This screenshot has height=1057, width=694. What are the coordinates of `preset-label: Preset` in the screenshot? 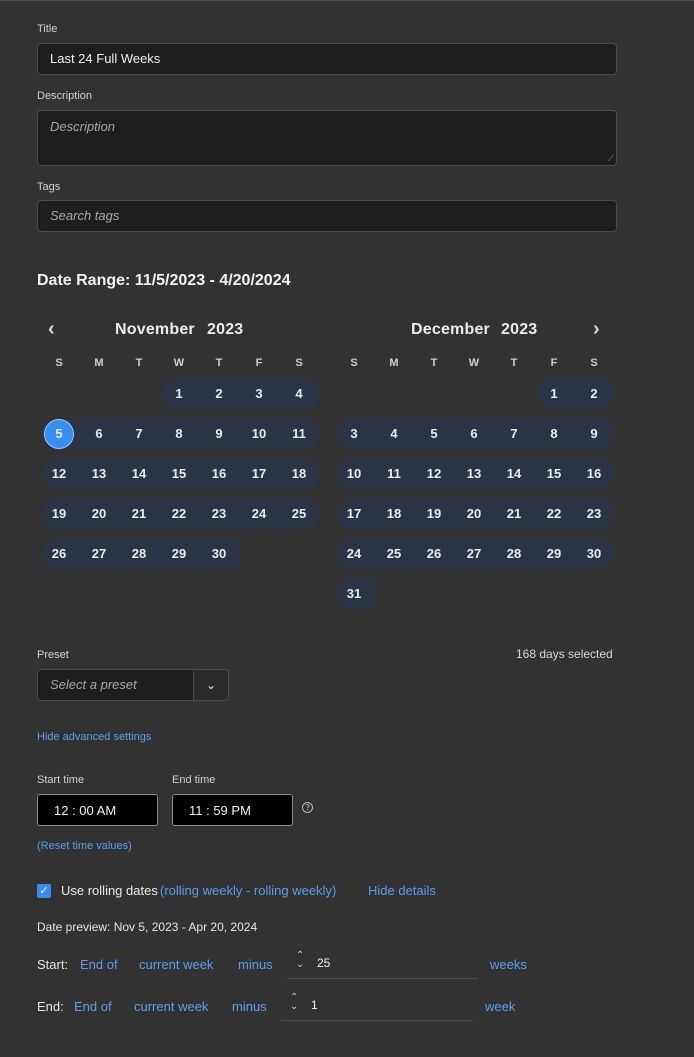 It's located at (53, 655).